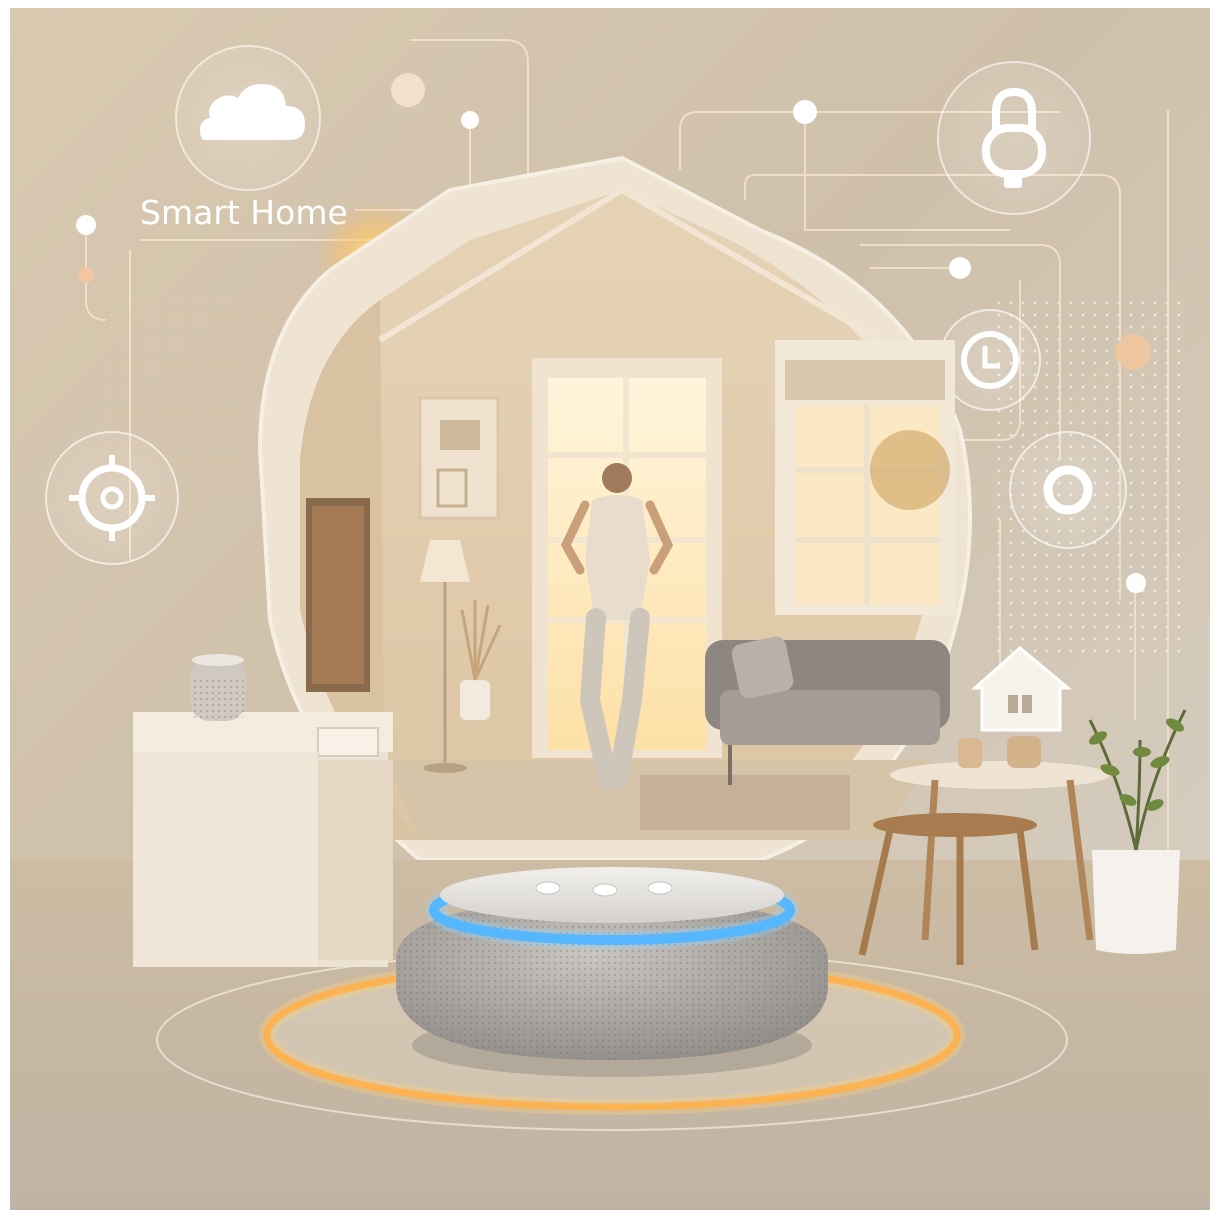  I want to click on ring-icon, so click(1068, 490).